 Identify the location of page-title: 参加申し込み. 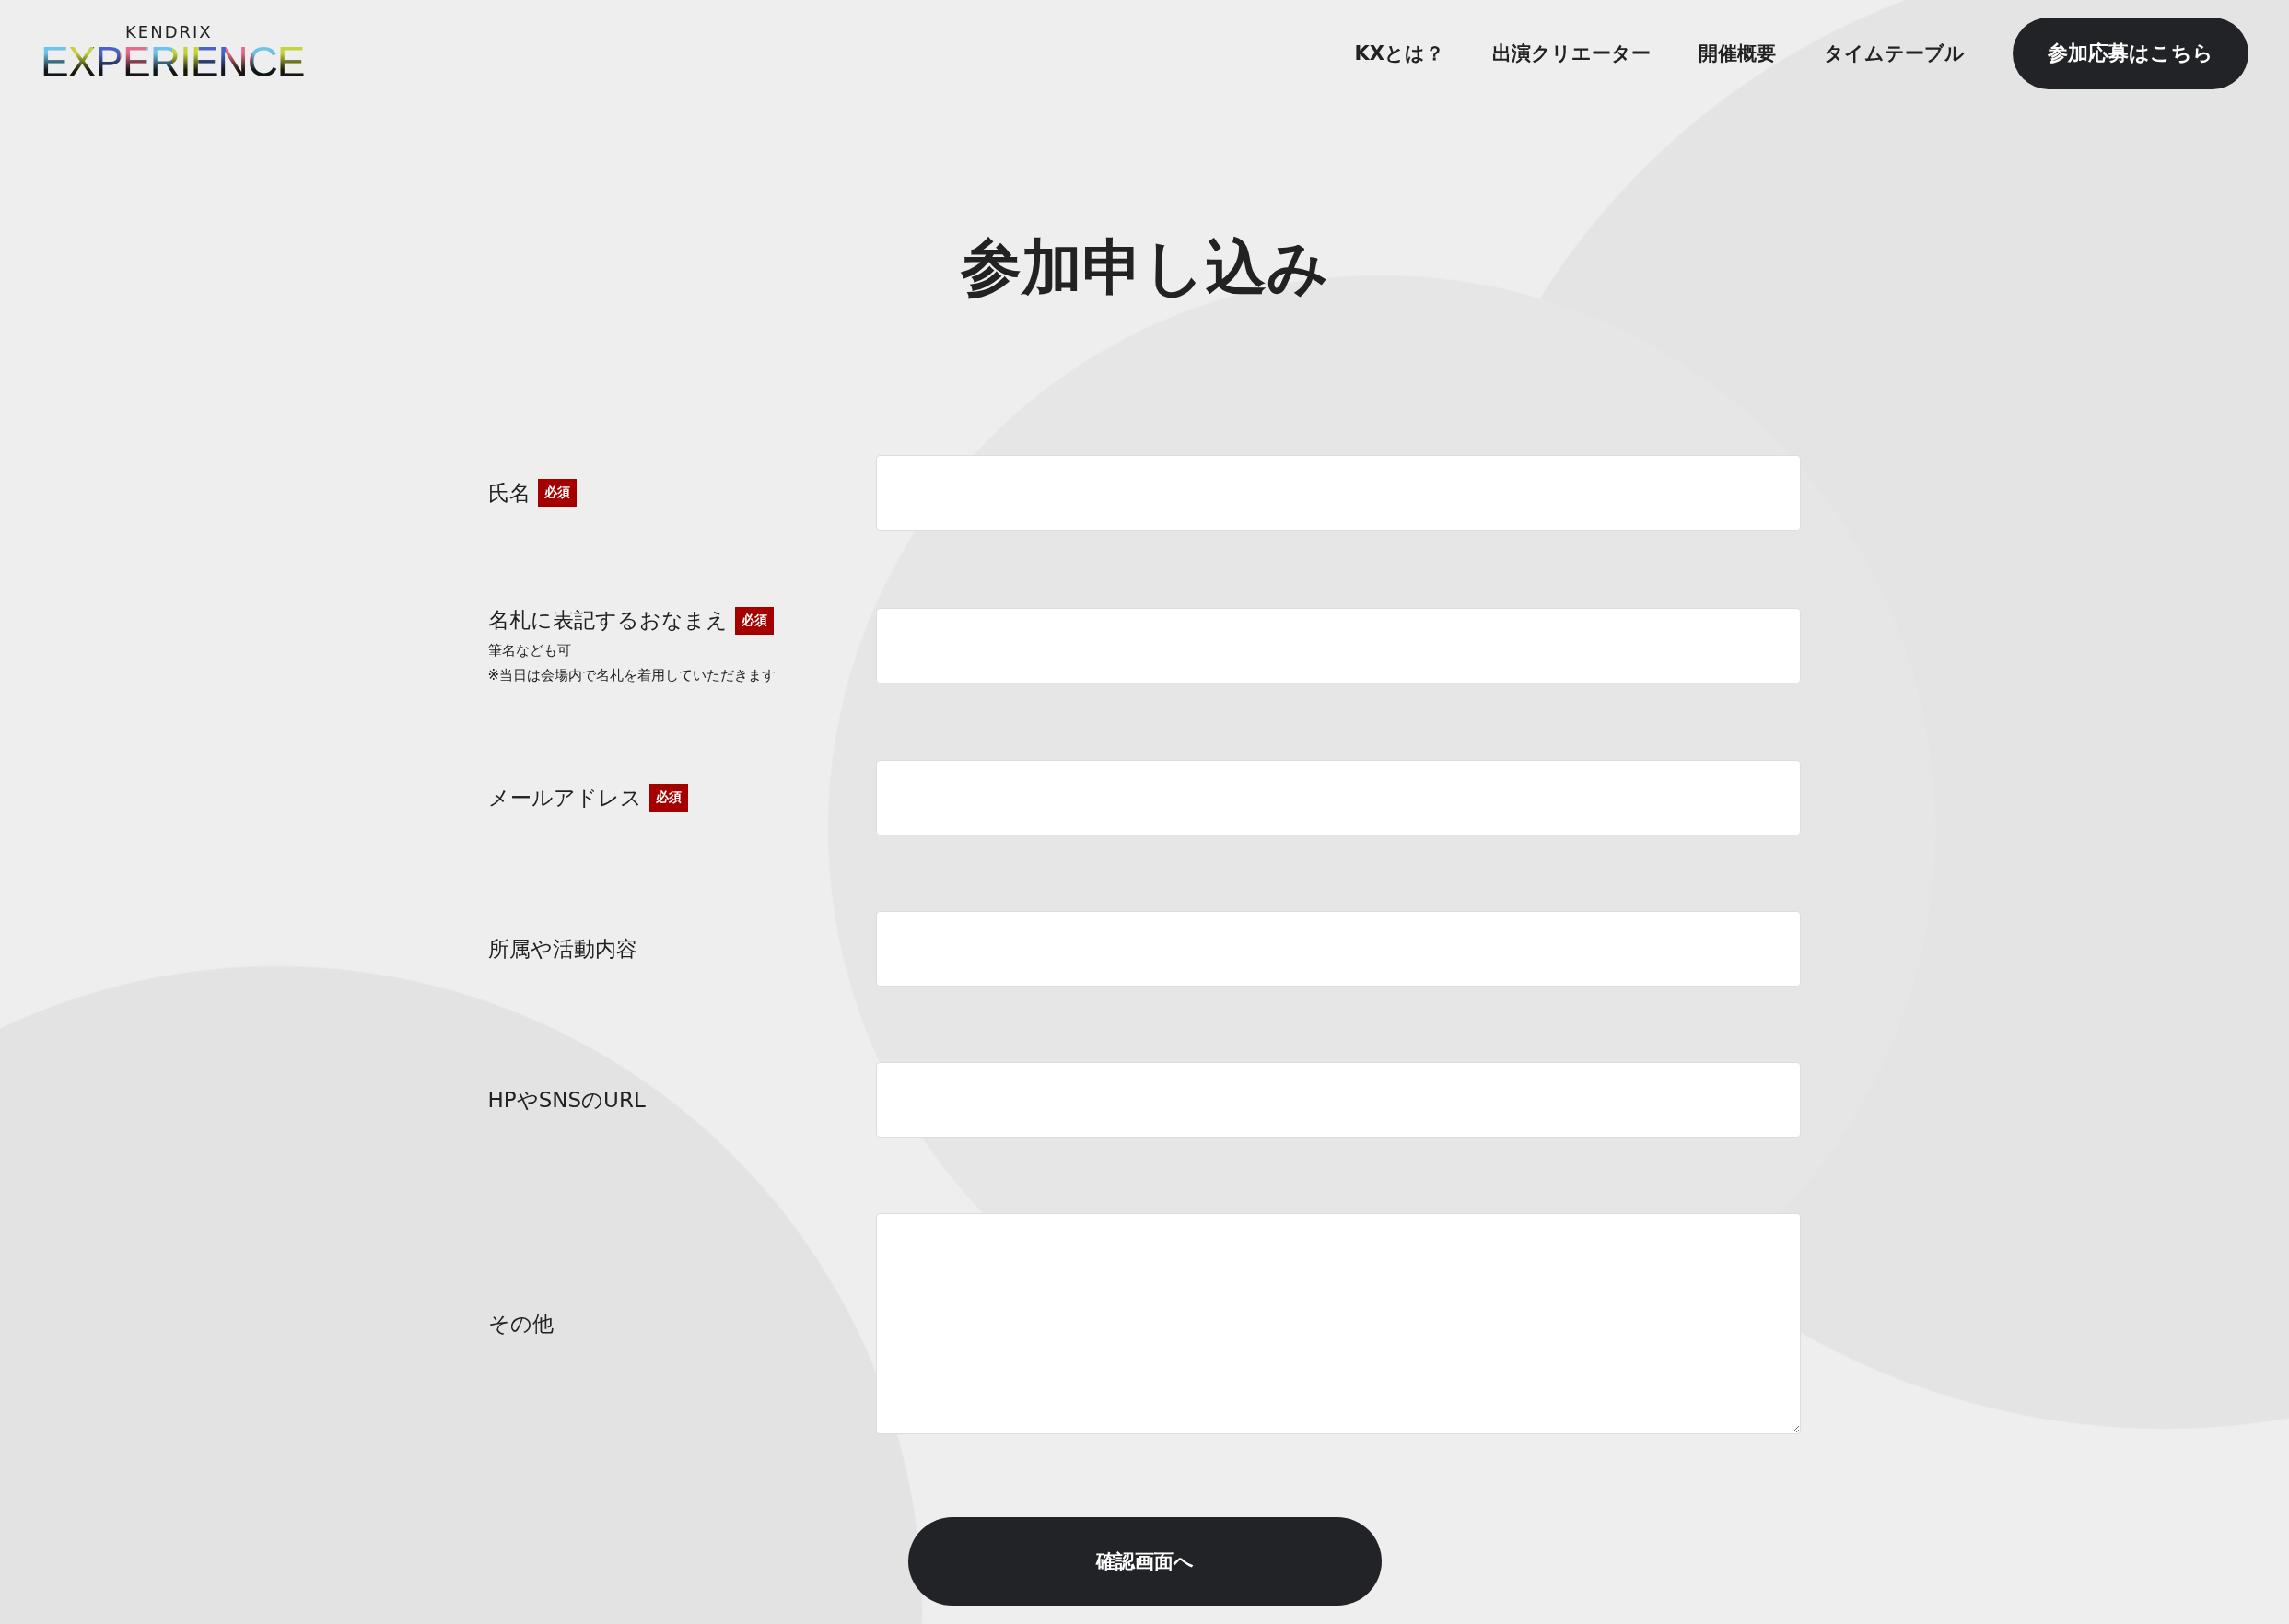
(1144, 268).